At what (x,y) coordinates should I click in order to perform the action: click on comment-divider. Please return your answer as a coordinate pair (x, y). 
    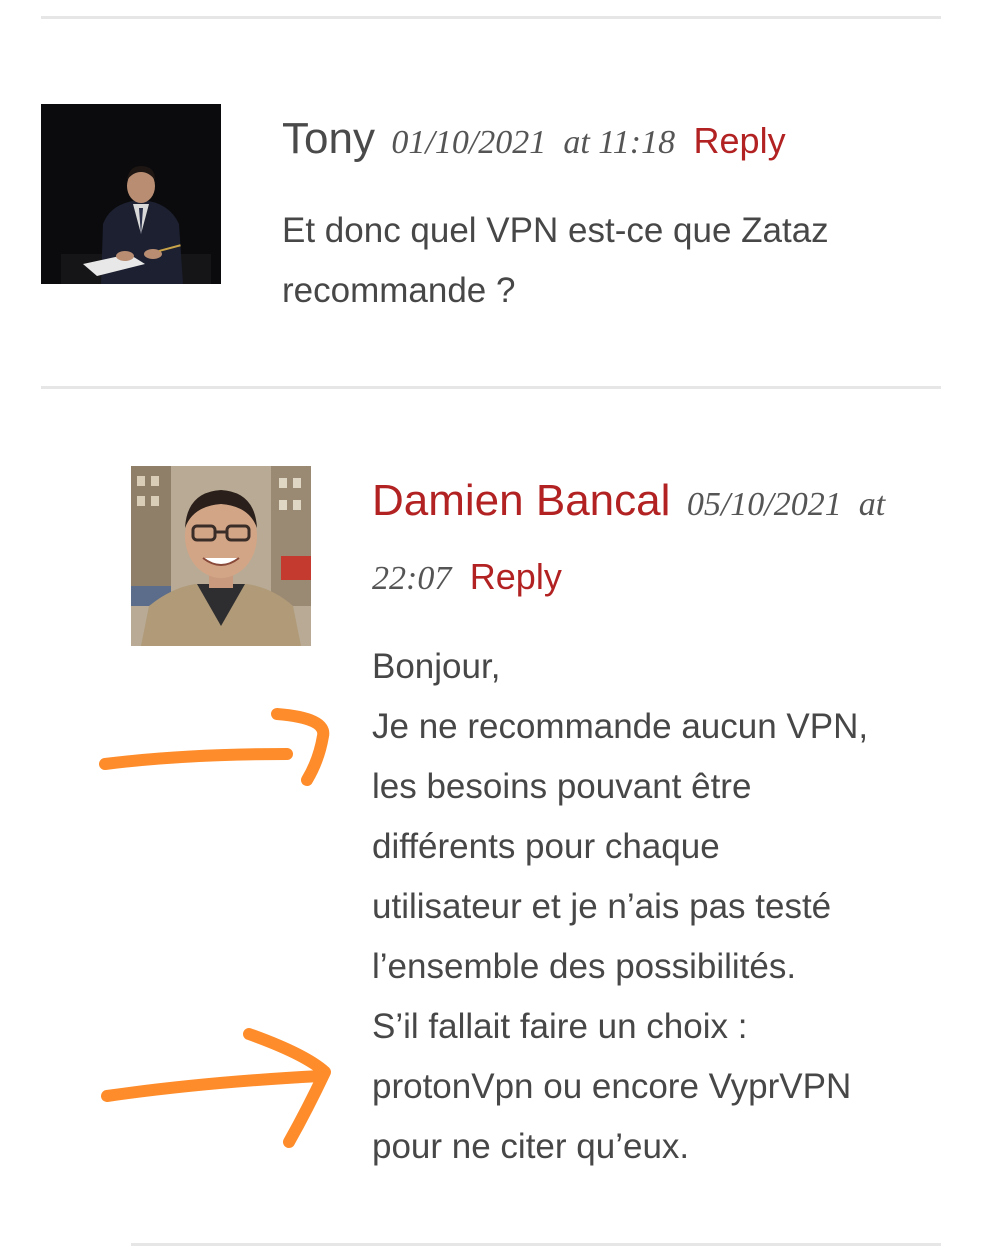
    Looking at the image, I should click on (491, 387).